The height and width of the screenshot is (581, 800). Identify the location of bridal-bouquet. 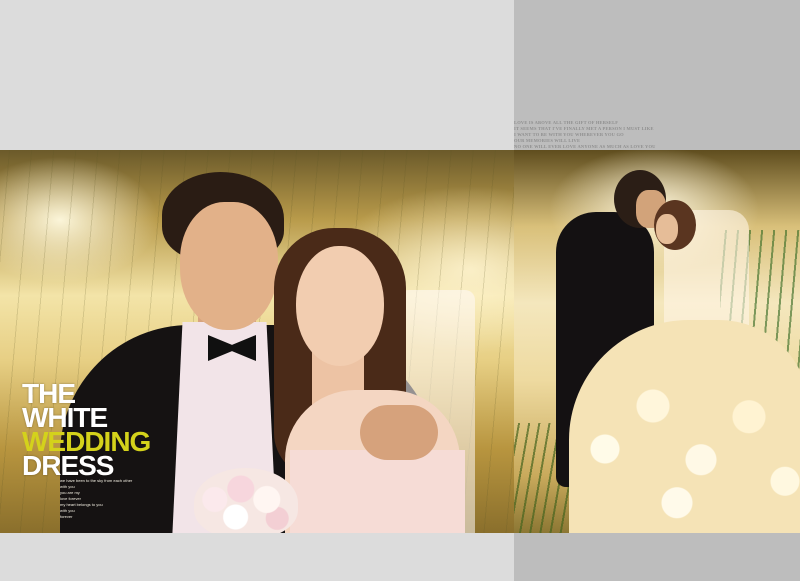
(246, 500).